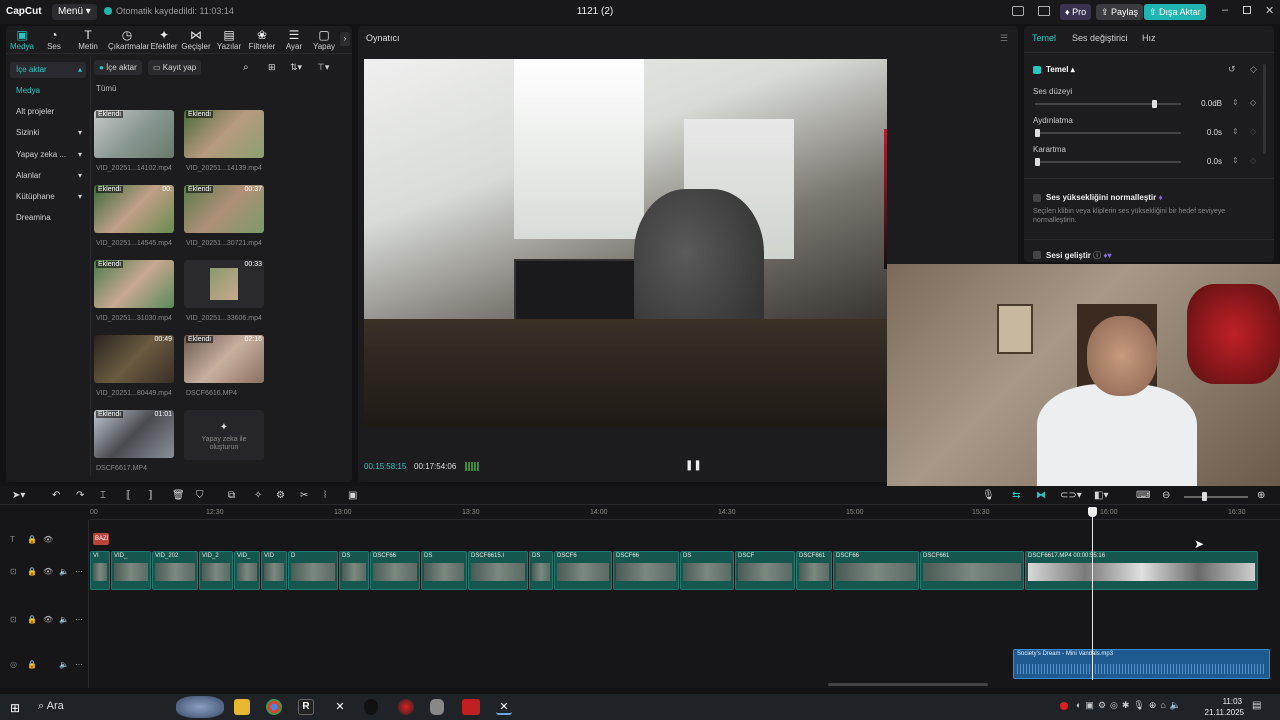  Describe the element at coordinates (224, 209) in the screenshot. I see `media-thumb: Eklendi 00:37` at that location.